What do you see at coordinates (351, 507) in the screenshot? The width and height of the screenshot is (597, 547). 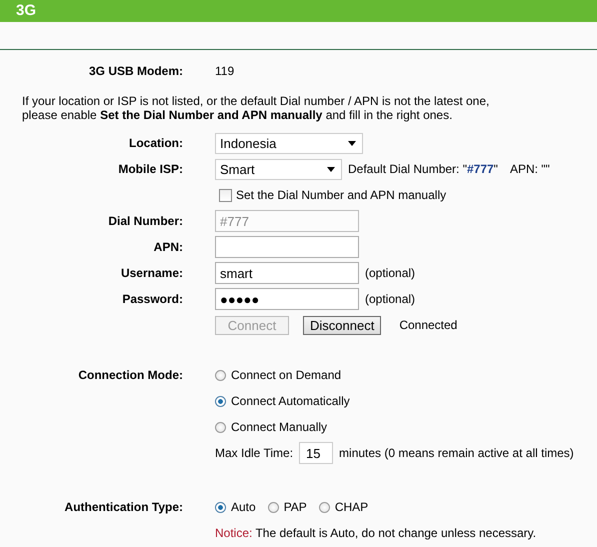 I see `radio-label: CHAP` at bounding box center [351, 507].